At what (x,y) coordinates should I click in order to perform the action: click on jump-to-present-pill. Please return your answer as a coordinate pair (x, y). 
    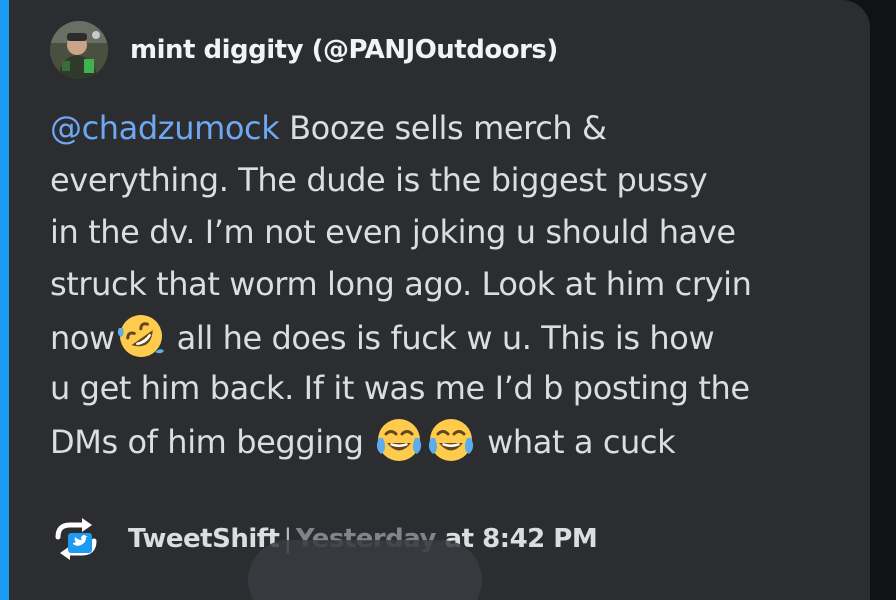
    Looking at the image, I should click on (365, 570).